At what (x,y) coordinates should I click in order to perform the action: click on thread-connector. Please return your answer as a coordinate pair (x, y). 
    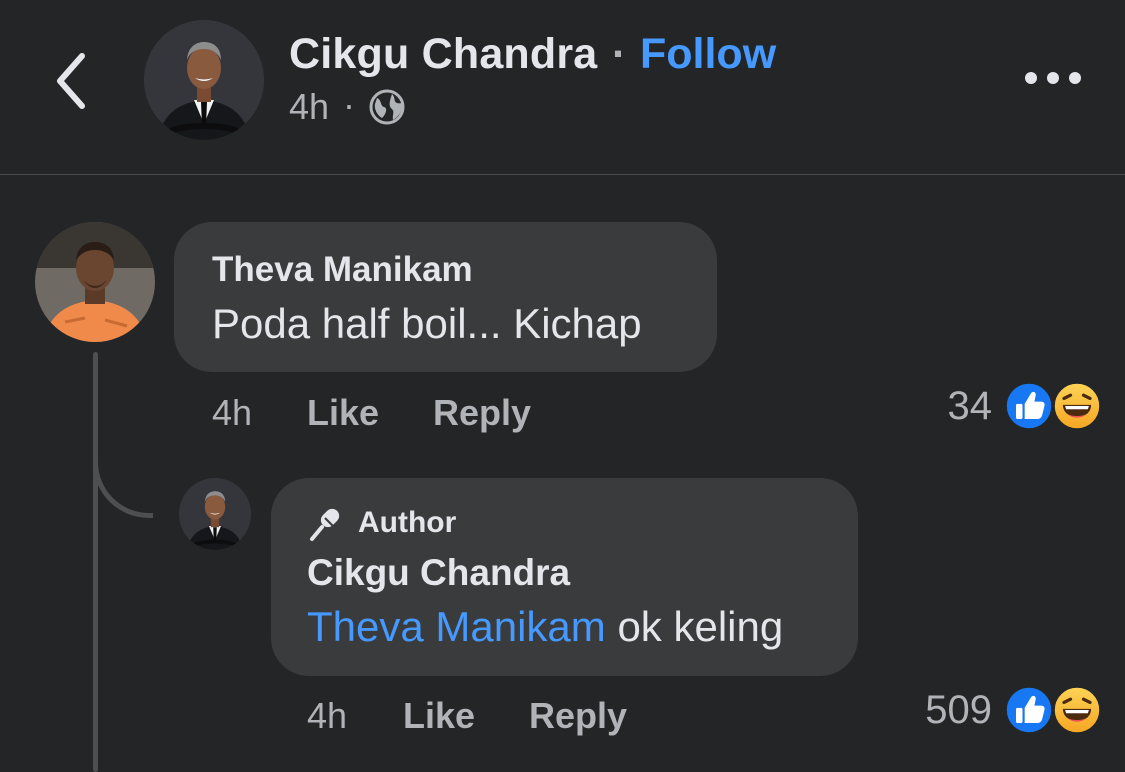
    Looking at the image, I should click on (123, 483).